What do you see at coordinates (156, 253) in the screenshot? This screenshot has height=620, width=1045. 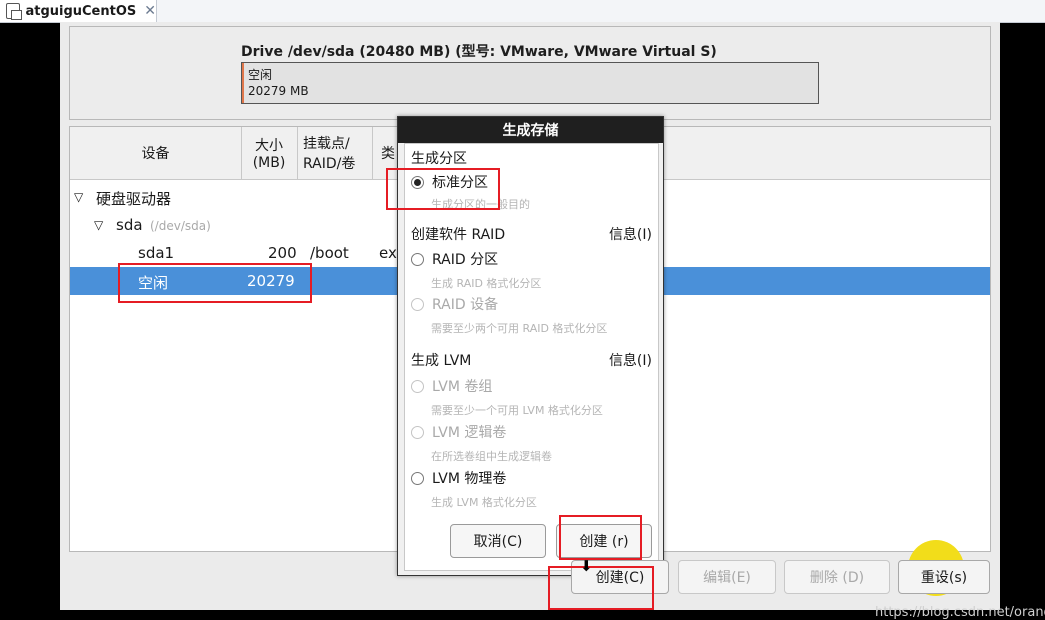 I see `row-device: sda1` at bounding box center [156, 253].